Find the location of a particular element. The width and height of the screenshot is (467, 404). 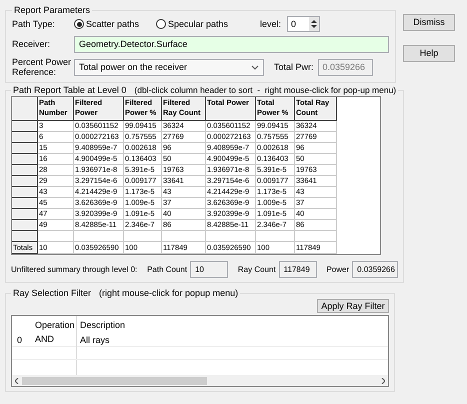

horizontal-scrollbar is located at coordinates (200, 380).